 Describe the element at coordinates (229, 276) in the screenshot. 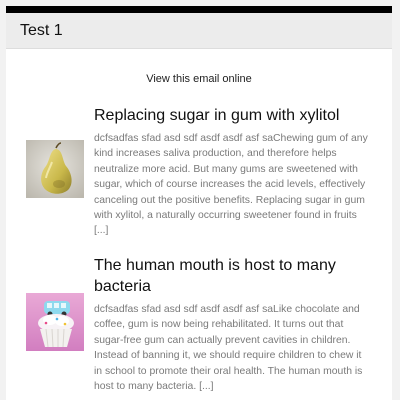

I see `article-title: The human mouth is host to many bacteria` at that location.